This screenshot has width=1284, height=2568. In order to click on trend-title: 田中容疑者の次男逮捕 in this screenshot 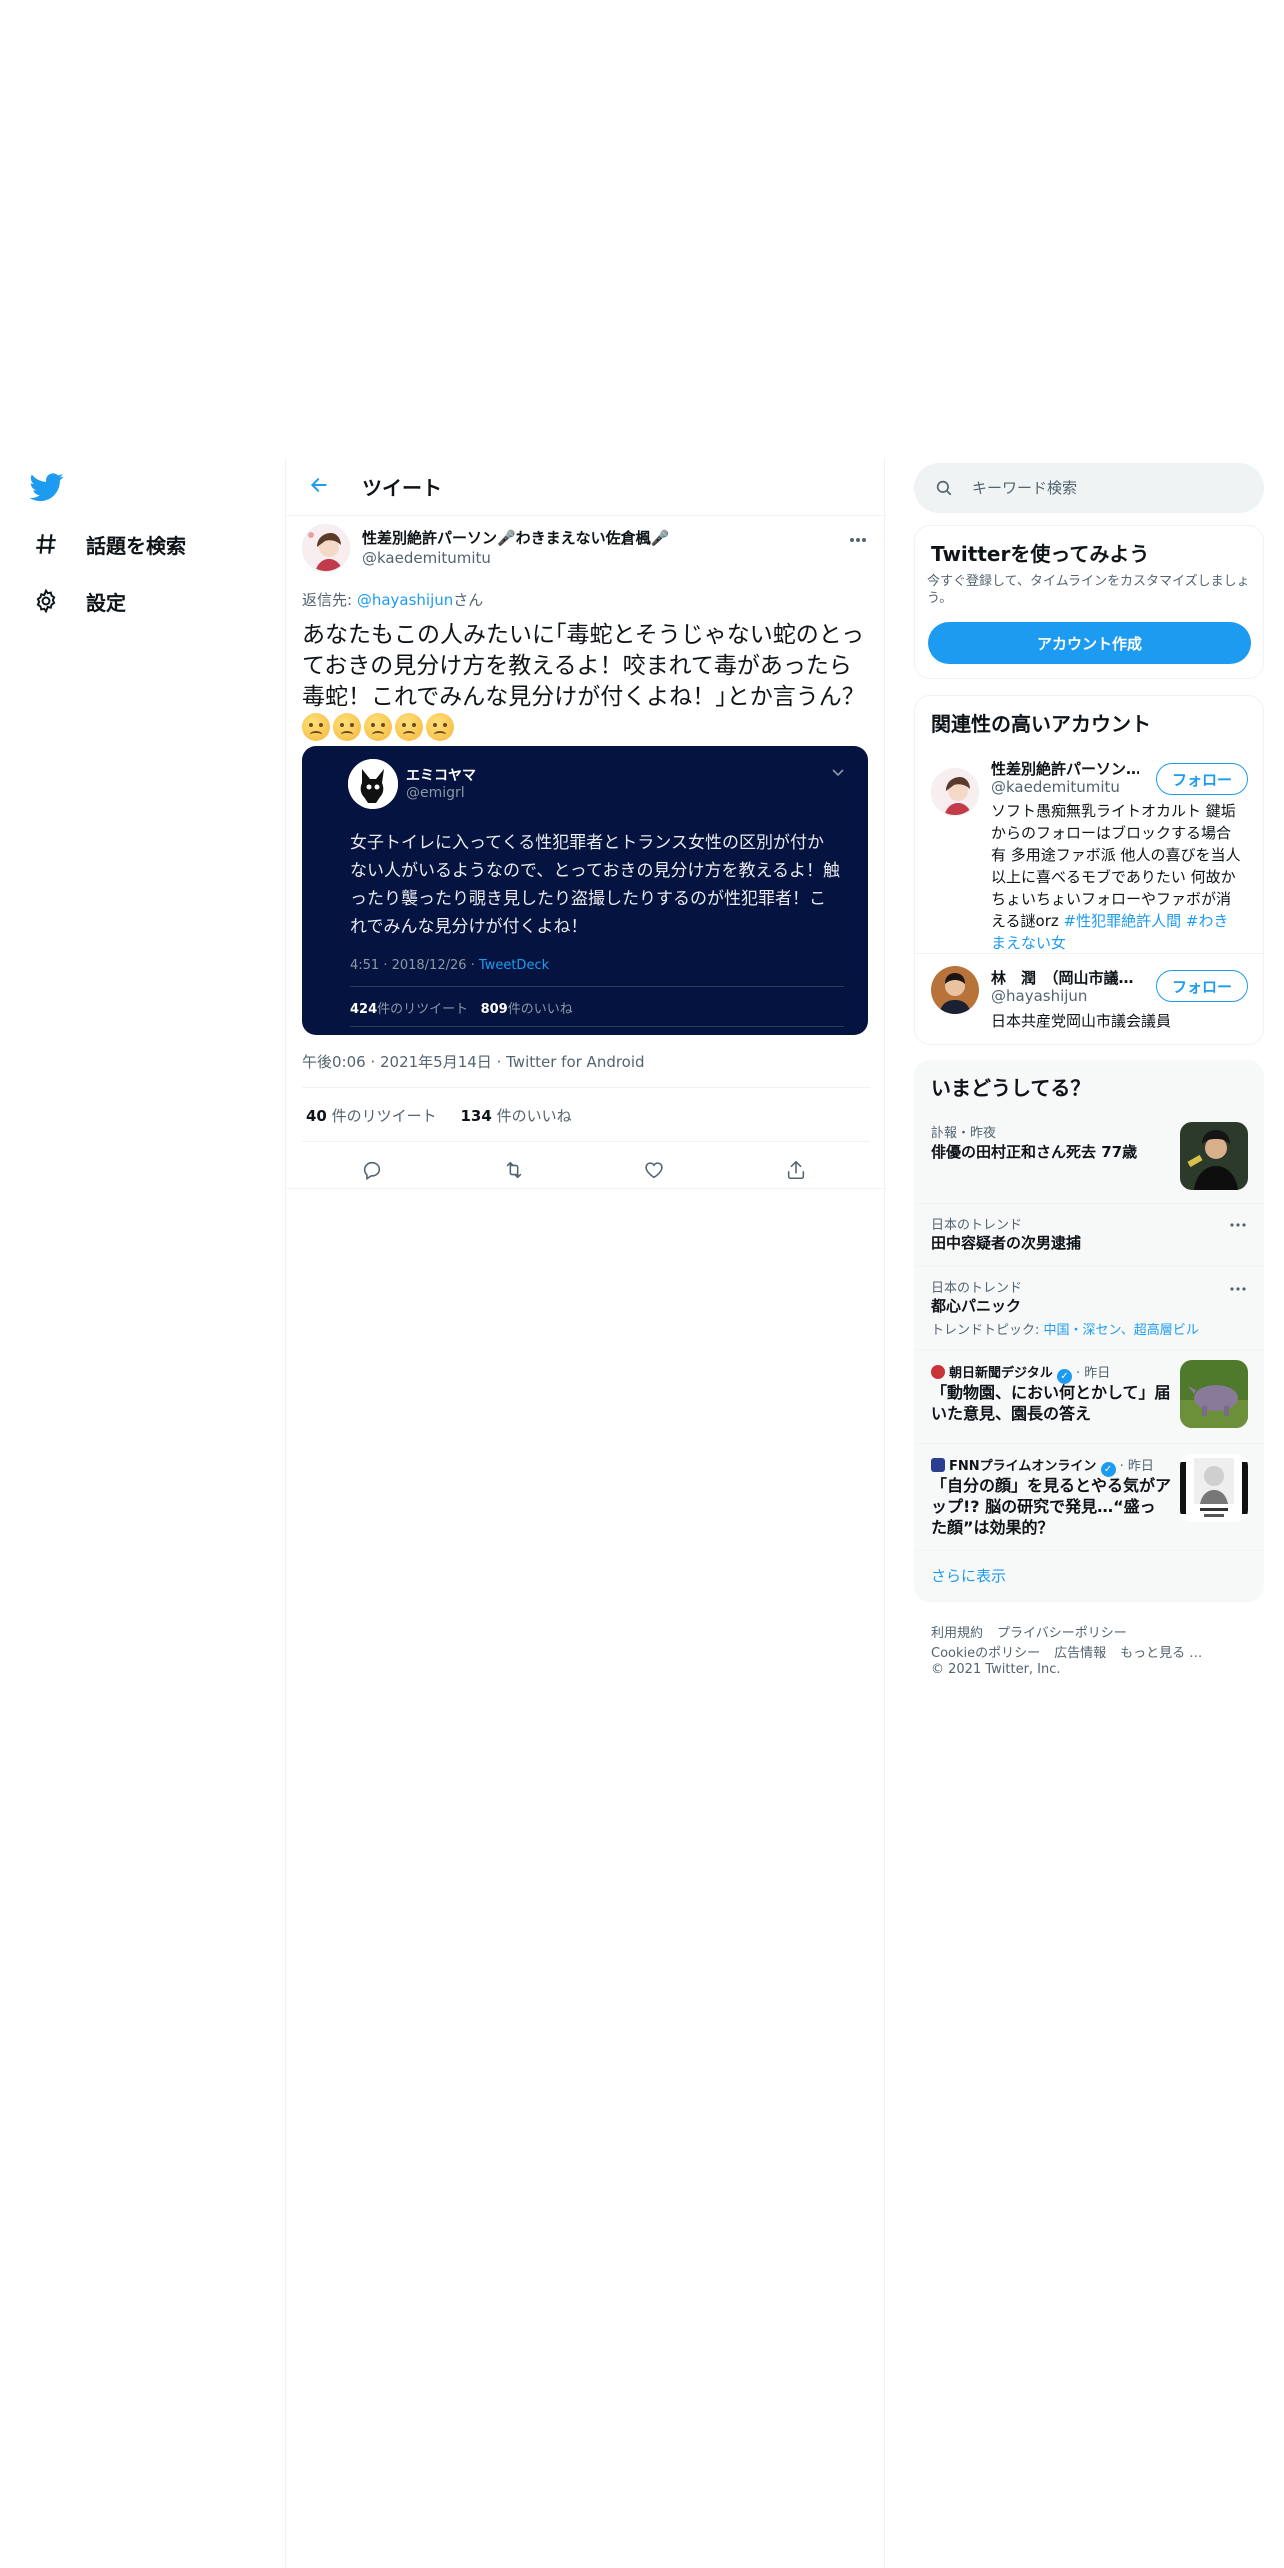, I will do `click(1006, 1243)`.